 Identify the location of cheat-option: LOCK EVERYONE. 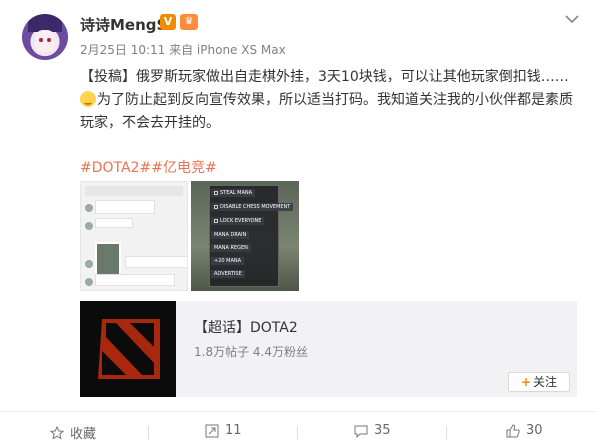
(238, 221).